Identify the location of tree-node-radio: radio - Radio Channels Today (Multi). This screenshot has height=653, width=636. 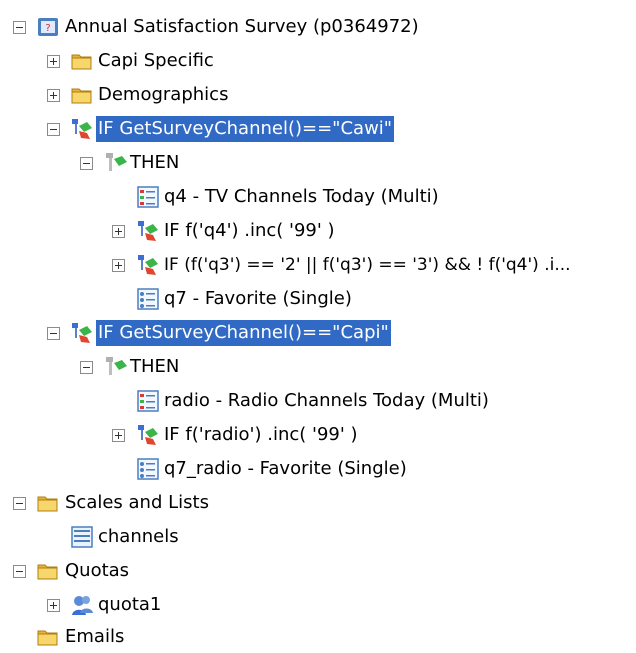
(318, 401).